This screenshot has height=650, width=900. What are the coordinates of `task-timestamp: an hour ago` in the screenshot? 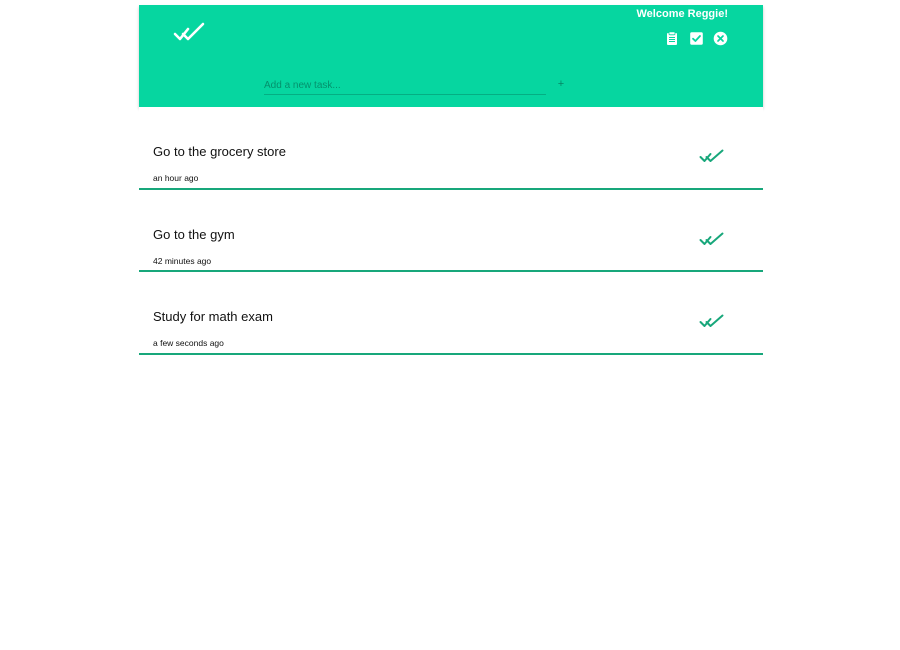 It's located at (176, 178).